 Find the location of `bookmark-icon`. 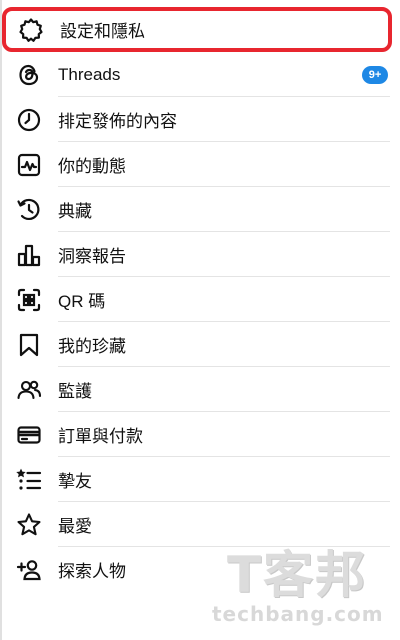

bookmark-icon is located at coordinates (29, 345).